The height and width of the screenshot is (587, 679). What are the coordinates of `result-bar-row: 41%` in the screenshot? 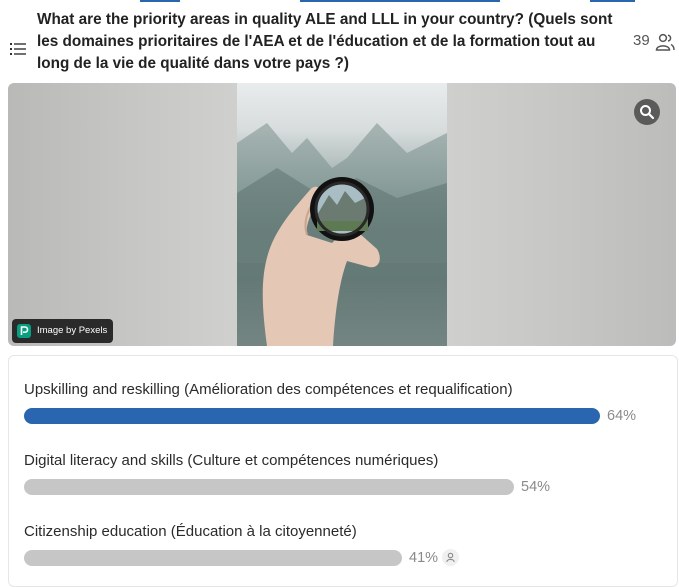 It's located at (344, 558).